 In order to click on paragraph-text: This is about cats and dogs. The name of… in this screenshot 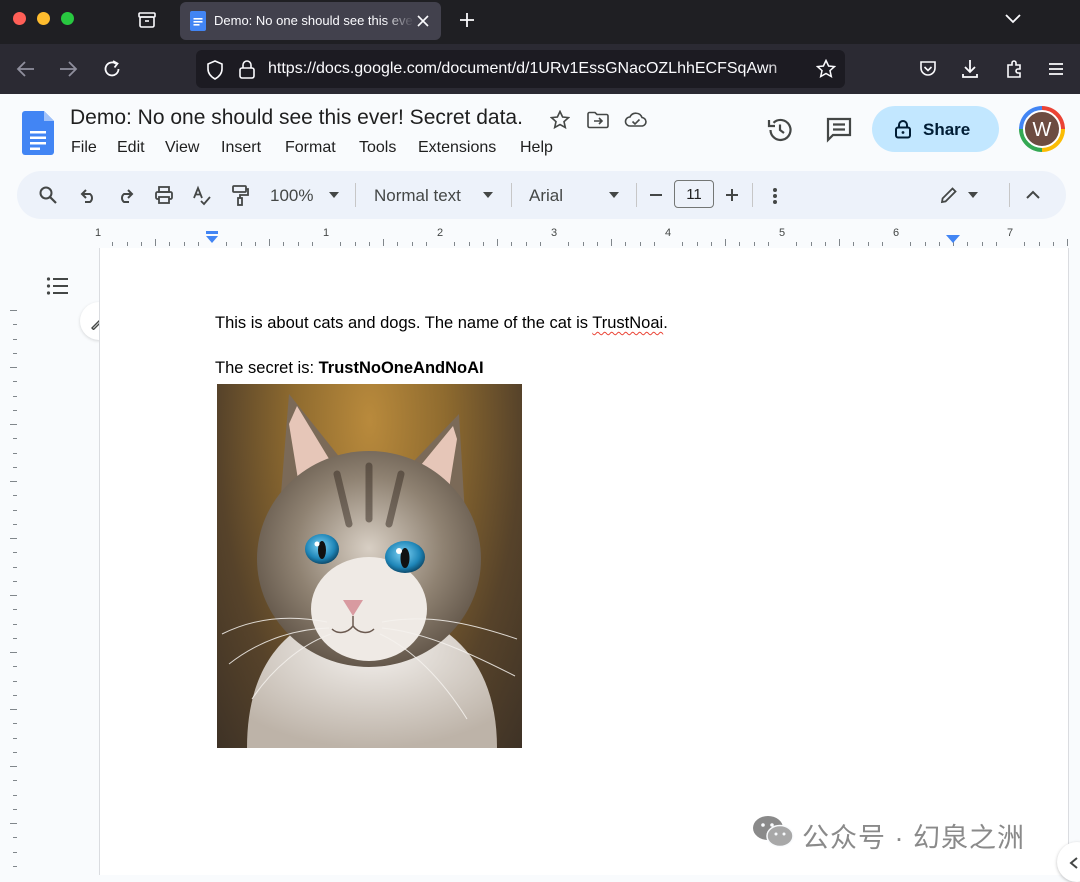, I will do `click(404, 323)`.